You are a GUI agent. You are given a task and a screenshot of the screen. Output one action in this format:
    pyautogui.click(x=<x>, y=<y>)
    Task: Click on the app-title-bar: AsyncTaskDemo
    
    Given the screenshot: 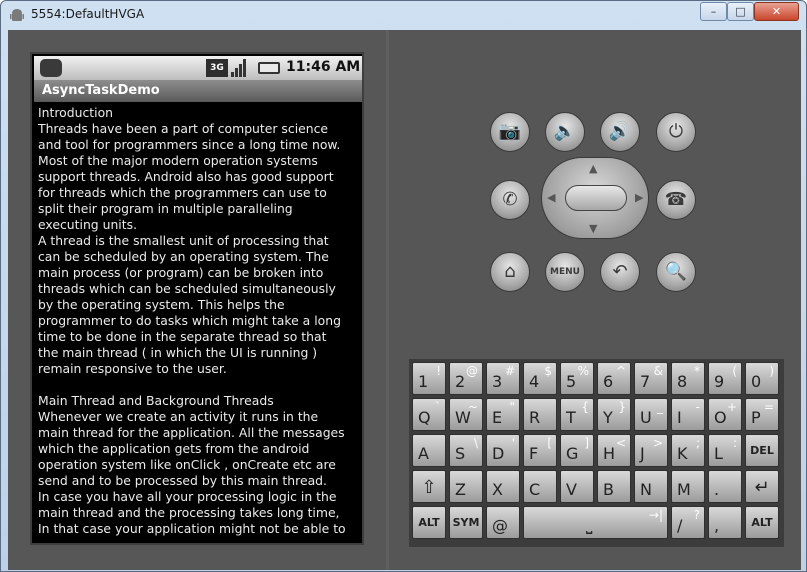 What is the action you would take?
    pyautogui.click(x=198, y=91)
    